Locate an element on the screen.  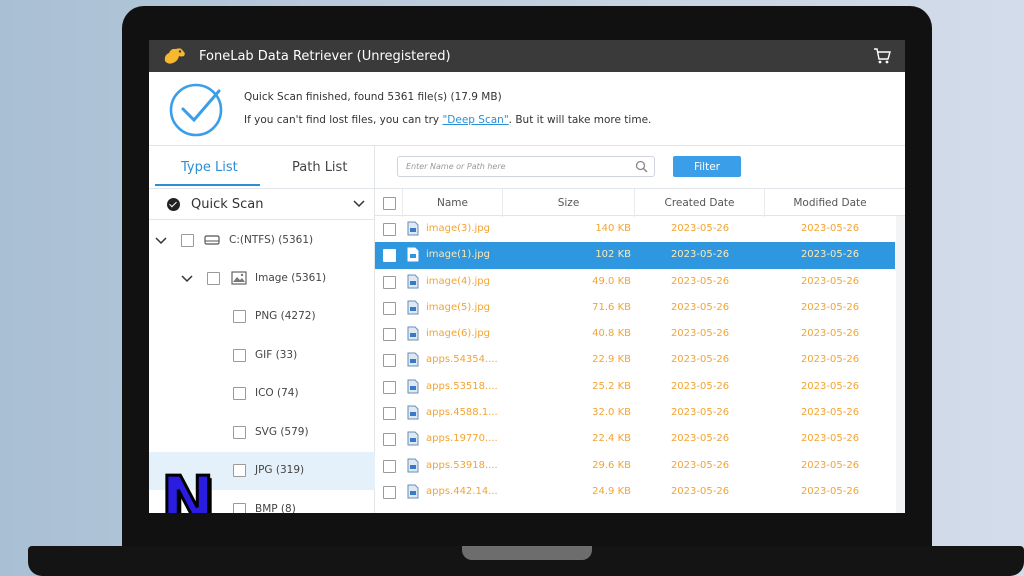
table-row: image(5).jpg 71.6 KB 2023-05-26 2023-05-26 is located at coordinates (640, 308).